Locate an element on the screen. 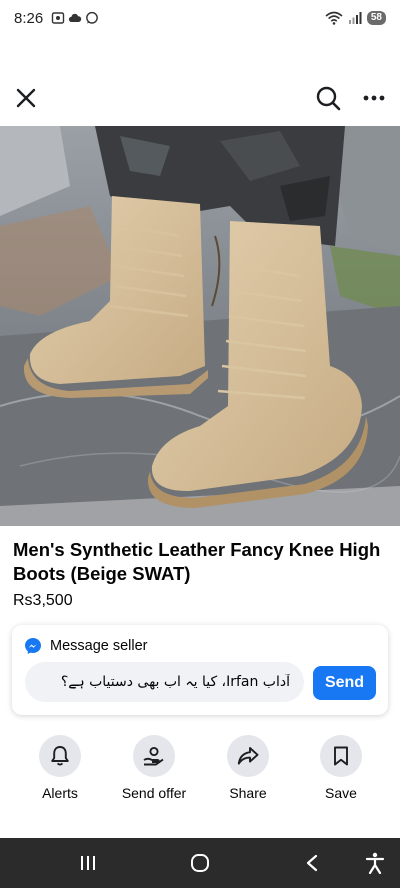 The image size is (400, 888). notification-icons is located at coordinates (75, 18).